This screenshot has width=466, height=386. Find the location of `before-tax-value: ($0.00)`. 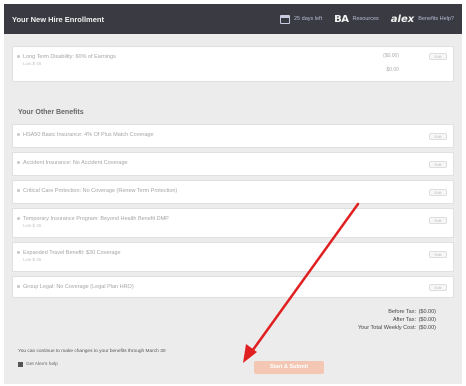

before-tax-value: ($0.00) is located at coordinates (427, 312).